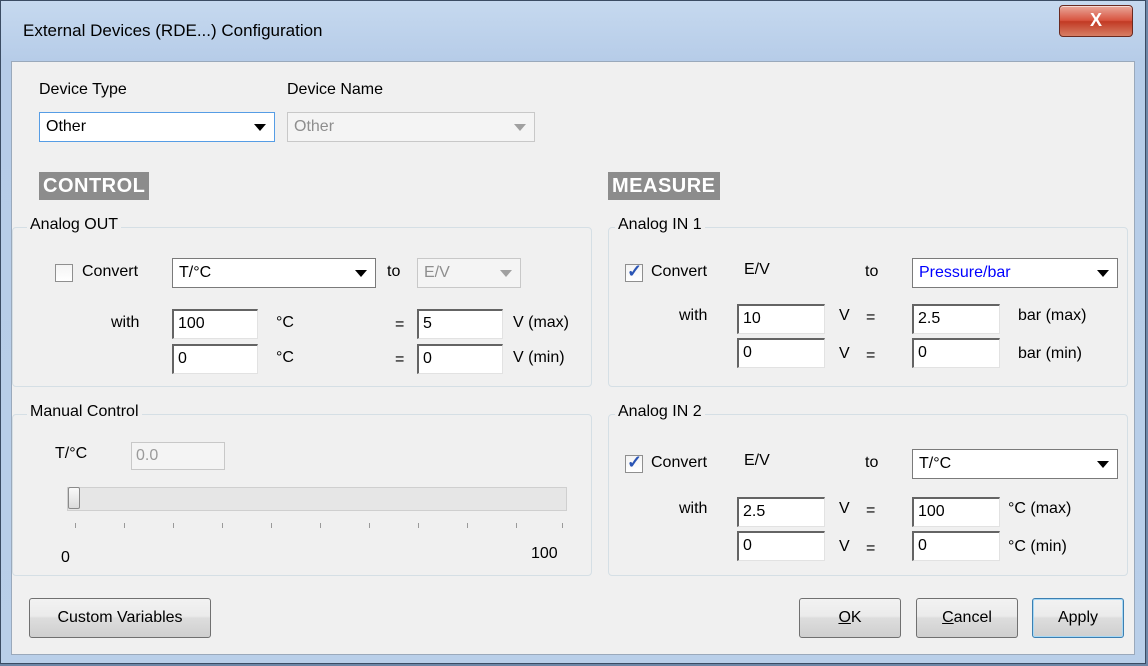  Describe the element at coordinates (757, 269) in the screenshot. I see `analog-in1-from-label: E/V` at that location.